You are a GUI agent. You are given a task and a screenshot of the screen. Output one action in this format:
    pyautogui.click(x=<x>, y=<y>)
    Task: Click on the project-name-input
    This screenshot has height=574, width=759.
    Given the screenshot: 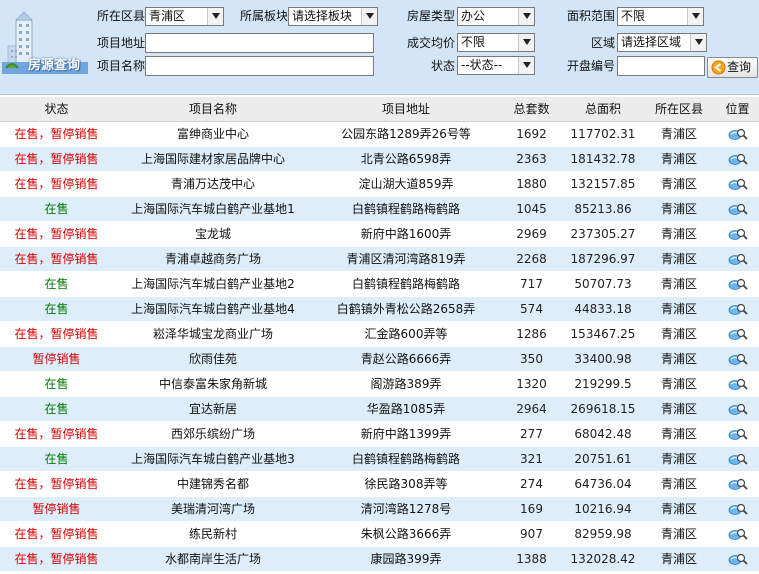 What is the action you would take?
    pyautogui.click(x=259, y=66)
    